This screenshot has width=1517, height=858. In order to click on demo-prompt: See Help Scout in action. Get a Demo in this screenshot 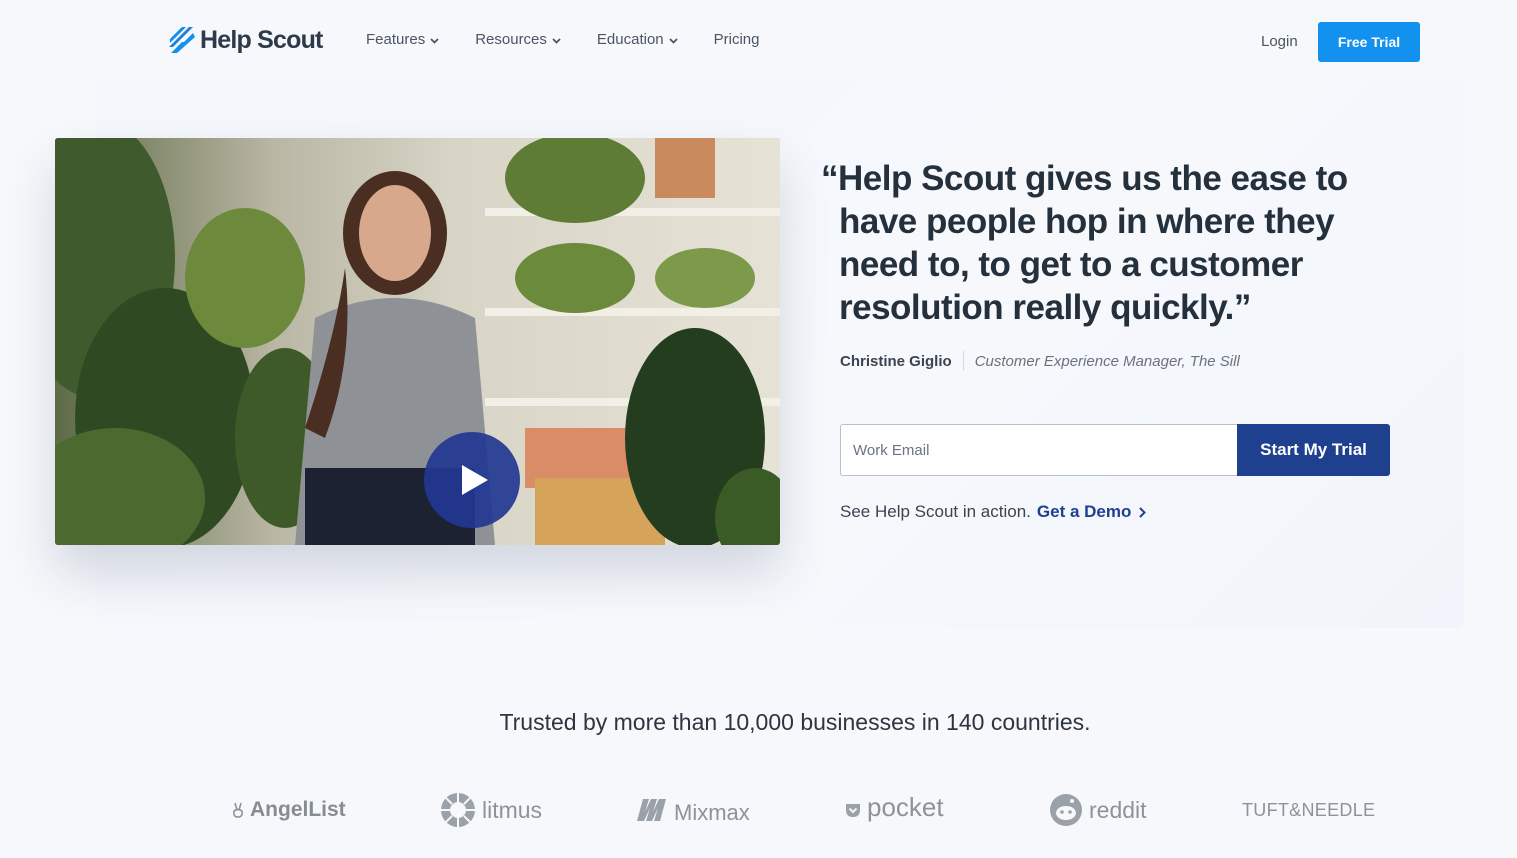, I will do `click(993, 512)`.